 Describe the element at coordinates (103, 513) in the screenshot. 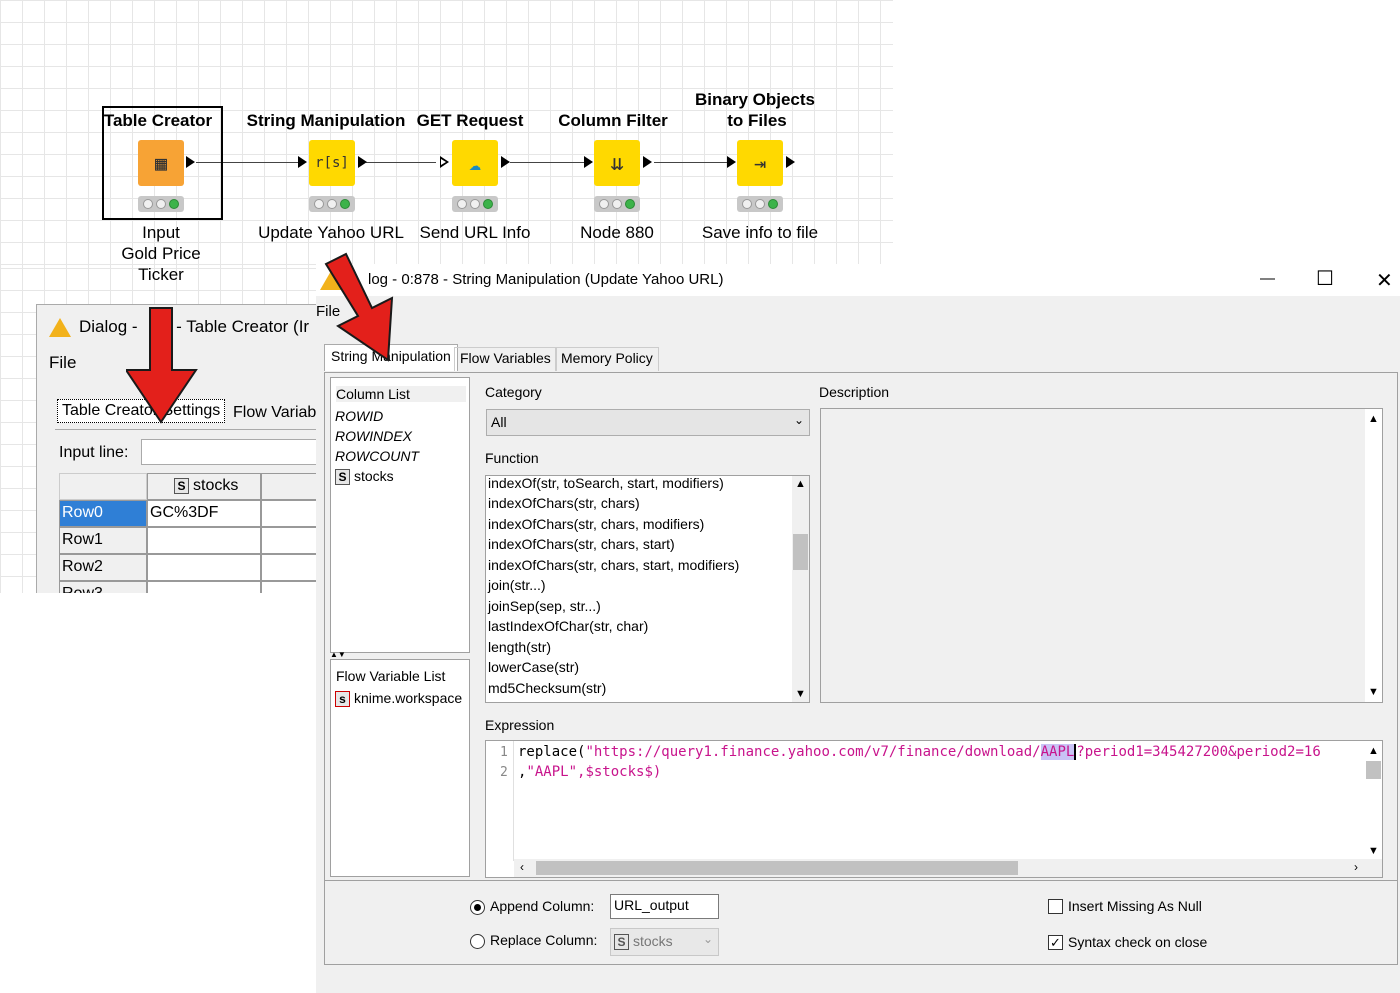

I see `row-header: Row0` at that location.